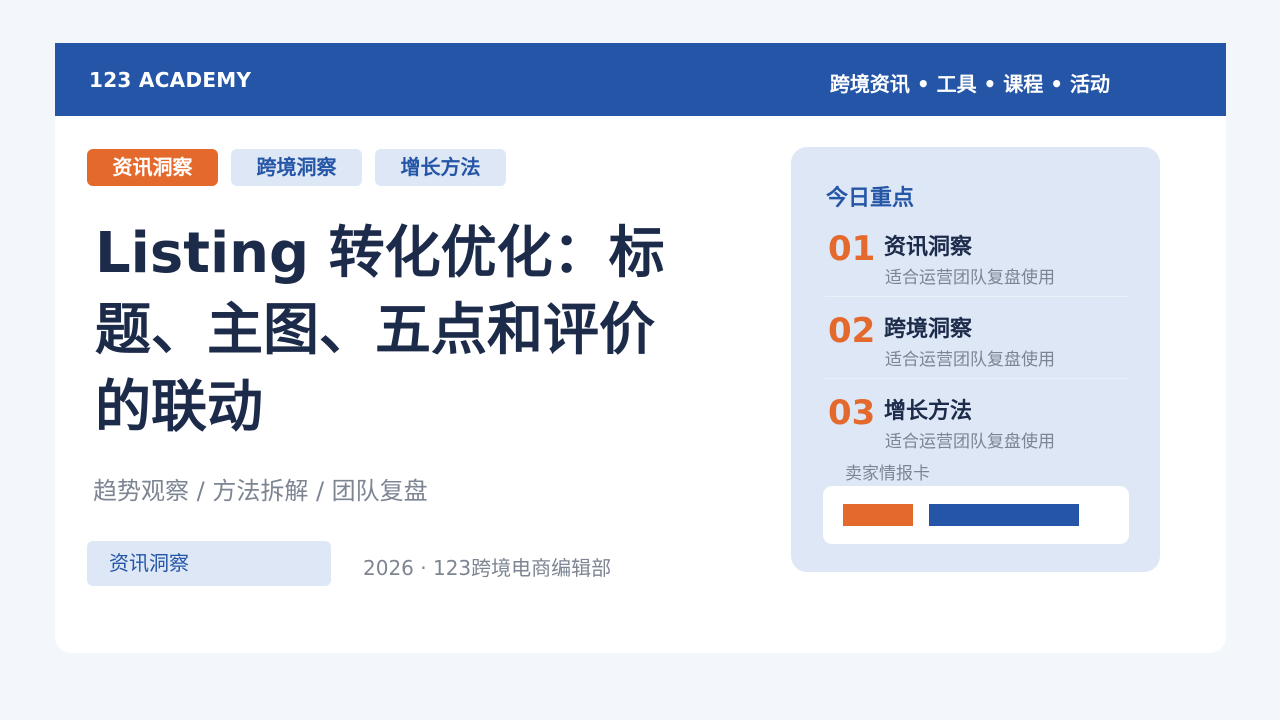 The height and width of the screenshot is (720, 1280). I want to click on brand-logo: 123 ACADEMY, so click(170, 80).